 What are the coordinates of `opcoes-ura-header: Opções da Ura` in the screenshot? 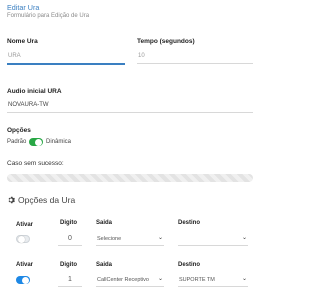 It's located at (41, 200).